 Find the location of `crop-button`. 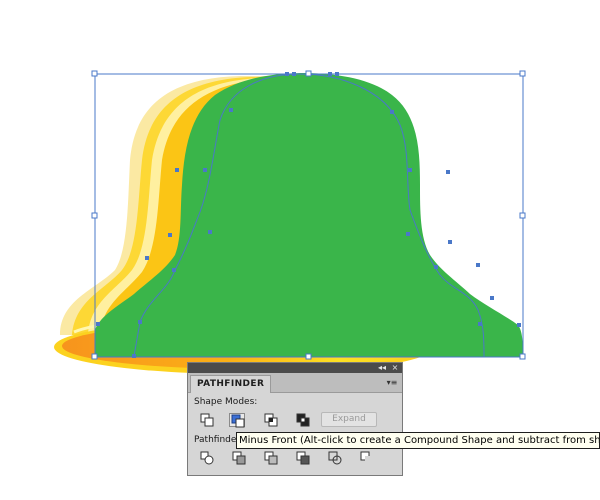

crop-button is located at coordinates (303, 458).